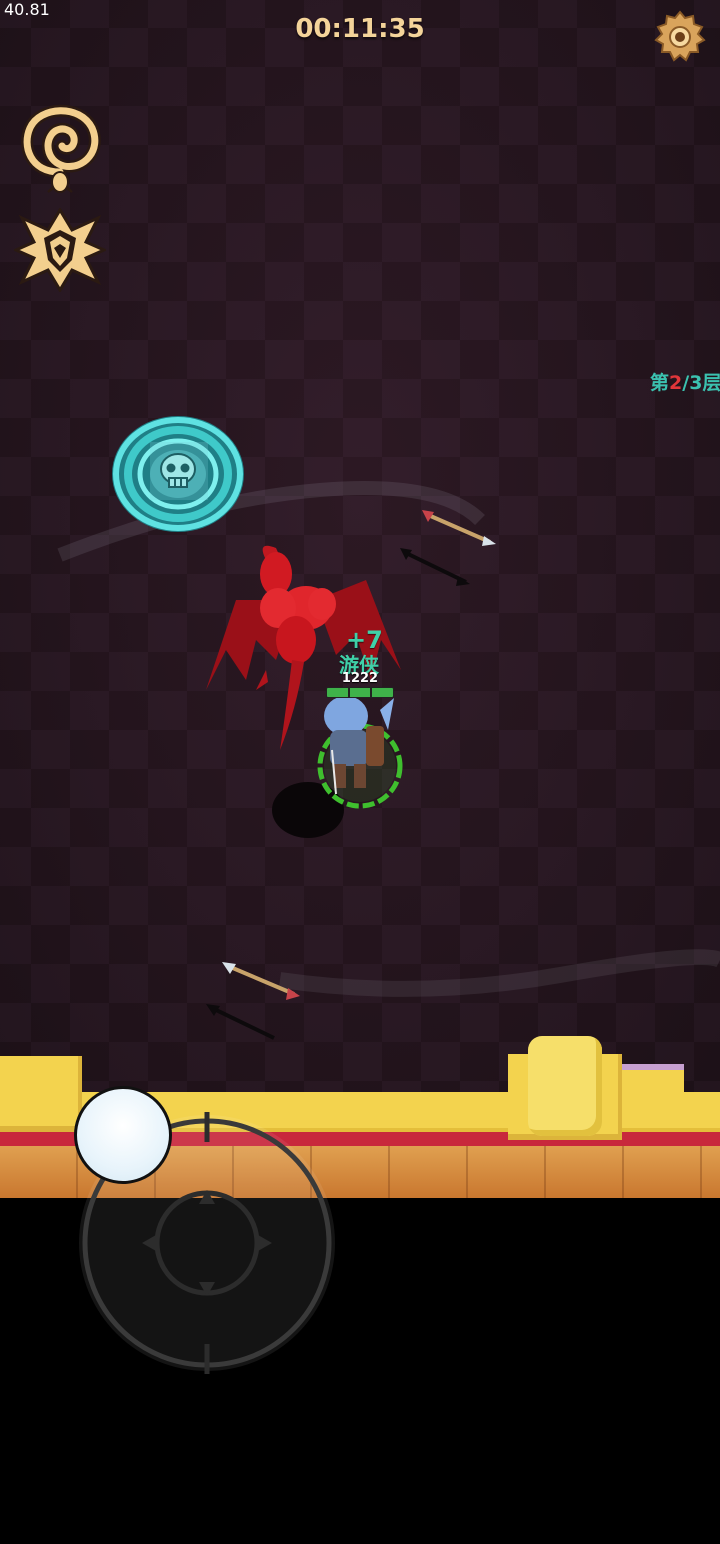 Image resolution: width=720 pixels, height=1544 pixels. I want to click on gear-icon, so click(680, 38).